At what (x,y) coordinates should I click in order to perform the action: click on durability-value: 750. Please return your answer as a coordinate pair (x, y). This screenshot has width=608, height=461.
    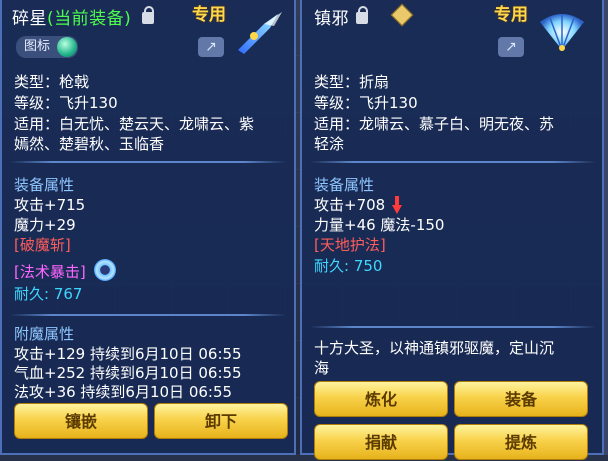
    Looking at the image, I should click on (368, 266).